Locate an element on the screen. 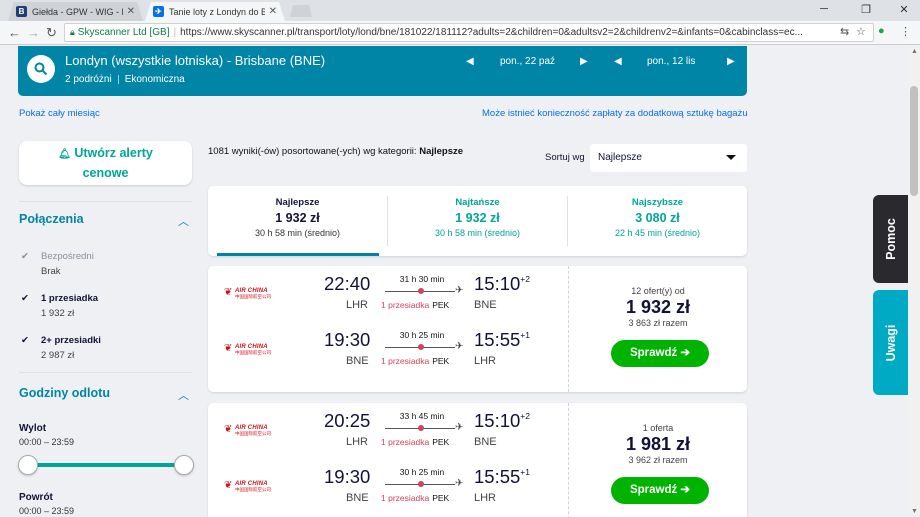 Image resolution: width=920 pixels, height=517 pixels. return-range: 00:00 – 23:59 is located at coordinates (47, 511).